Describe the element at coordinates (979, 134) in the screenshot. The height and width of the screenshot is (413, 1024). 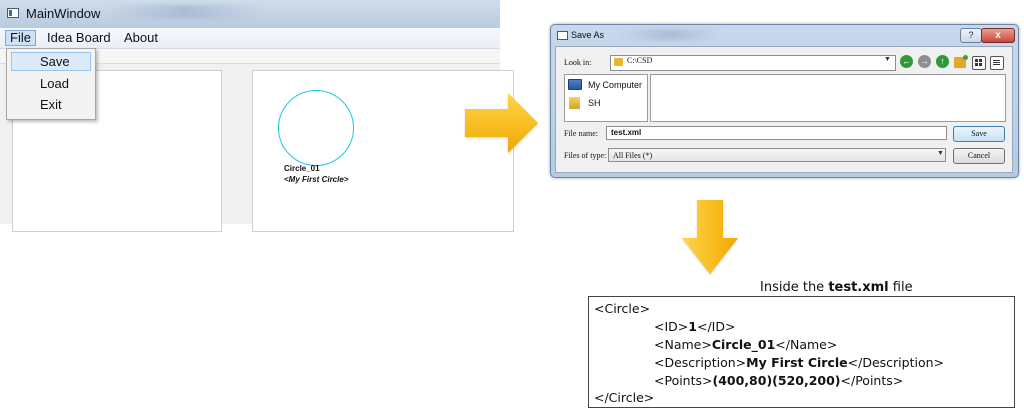
I see `save-button: Save` at that location.